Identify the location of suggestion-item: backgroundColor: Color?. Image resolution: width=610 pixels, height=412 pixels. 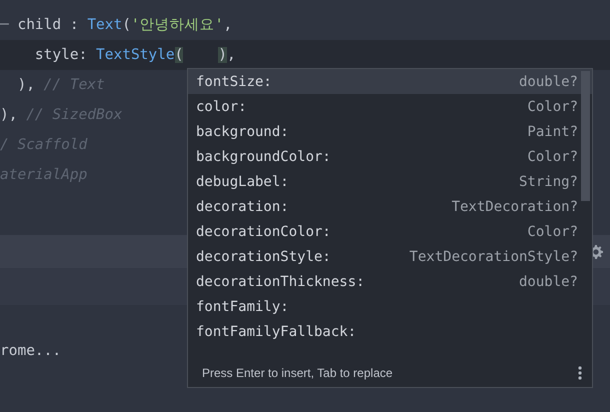
(390, 156).